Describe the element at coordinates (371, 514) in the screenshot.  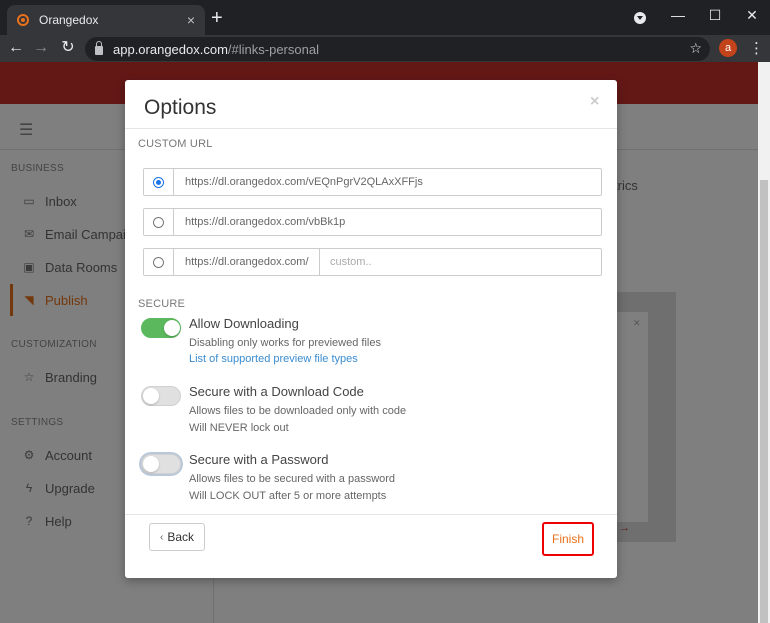
I see `modal-footer-divider` at that location.